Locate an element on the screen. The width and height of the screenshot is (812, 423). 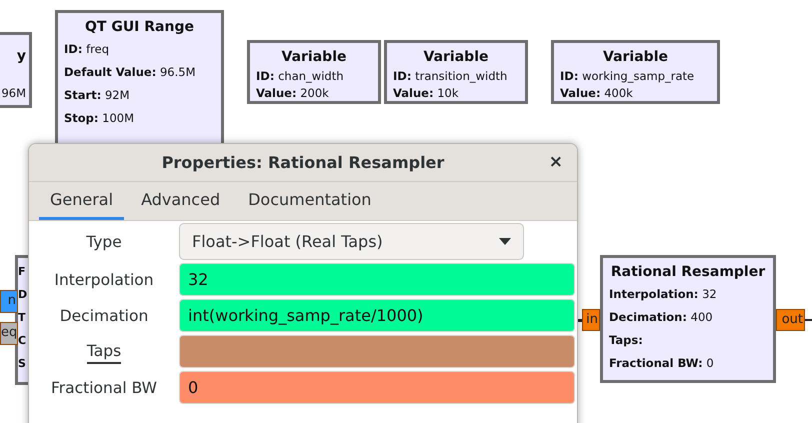
block-parameter: D is located at coordinates (23, 295).